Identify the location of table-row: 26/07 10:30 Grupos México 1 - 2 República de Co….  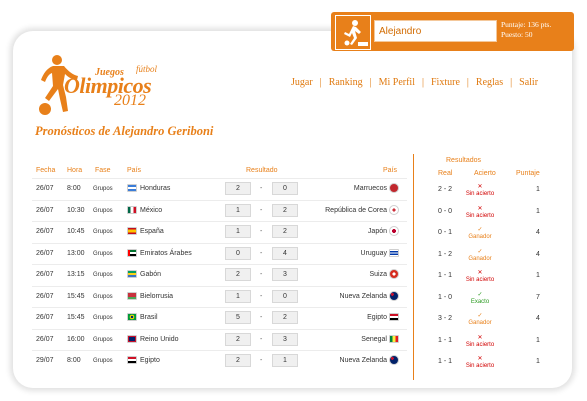
(219, 210).